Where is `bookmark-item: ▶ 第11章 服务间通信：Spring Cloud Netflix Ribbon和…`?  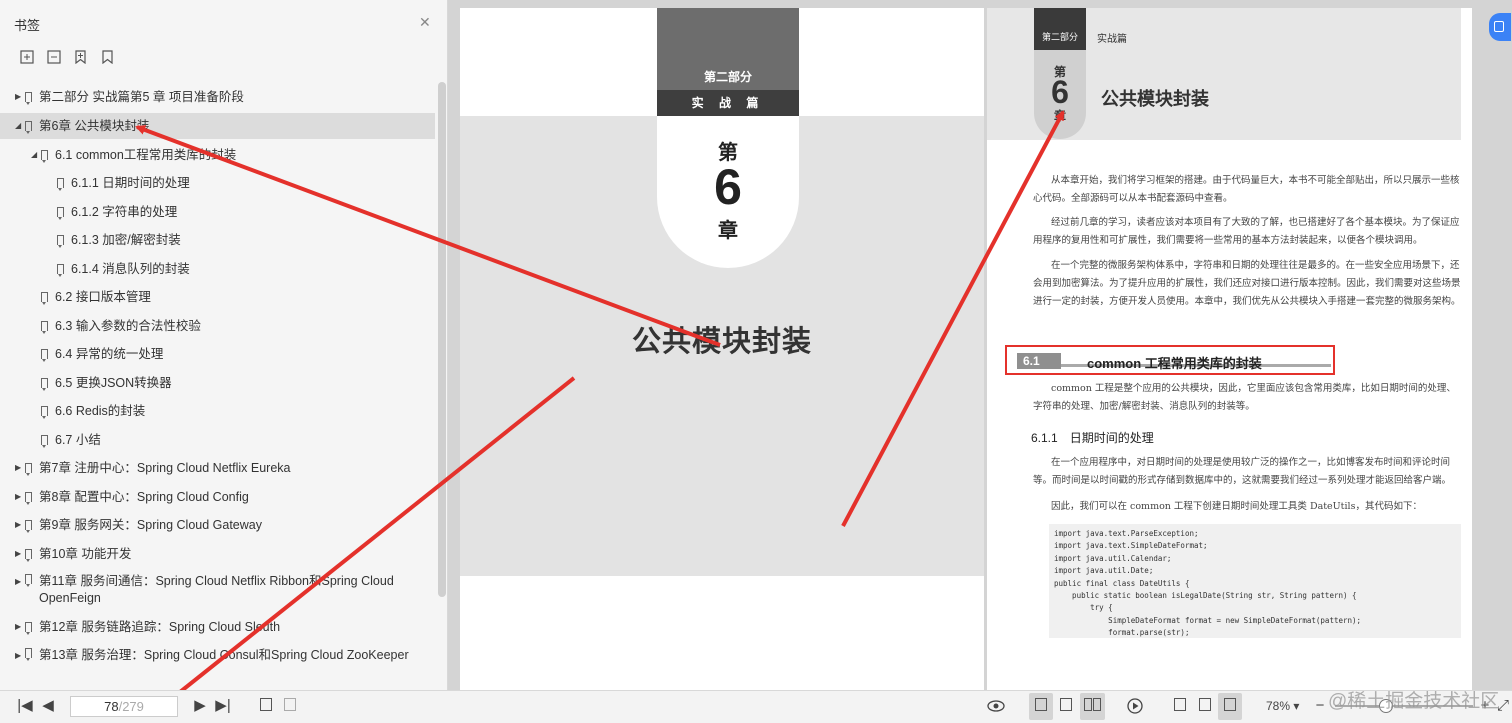 bookmark-item: ▶ 第11章 服务间通信：Spring Cloud Netflix Ribbon和… is located at coordinates (217, 589).